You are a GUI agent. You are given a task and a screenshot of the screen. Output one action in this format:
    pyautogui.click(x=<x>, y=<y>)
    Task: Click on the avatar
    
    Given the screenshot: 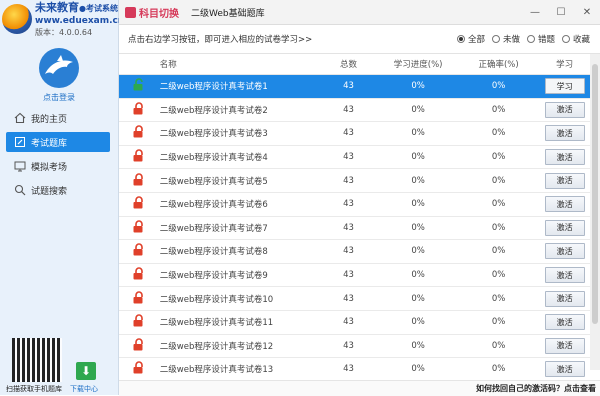 What is the action you would take?
    pyautogui.click(x=59, y=68)
    